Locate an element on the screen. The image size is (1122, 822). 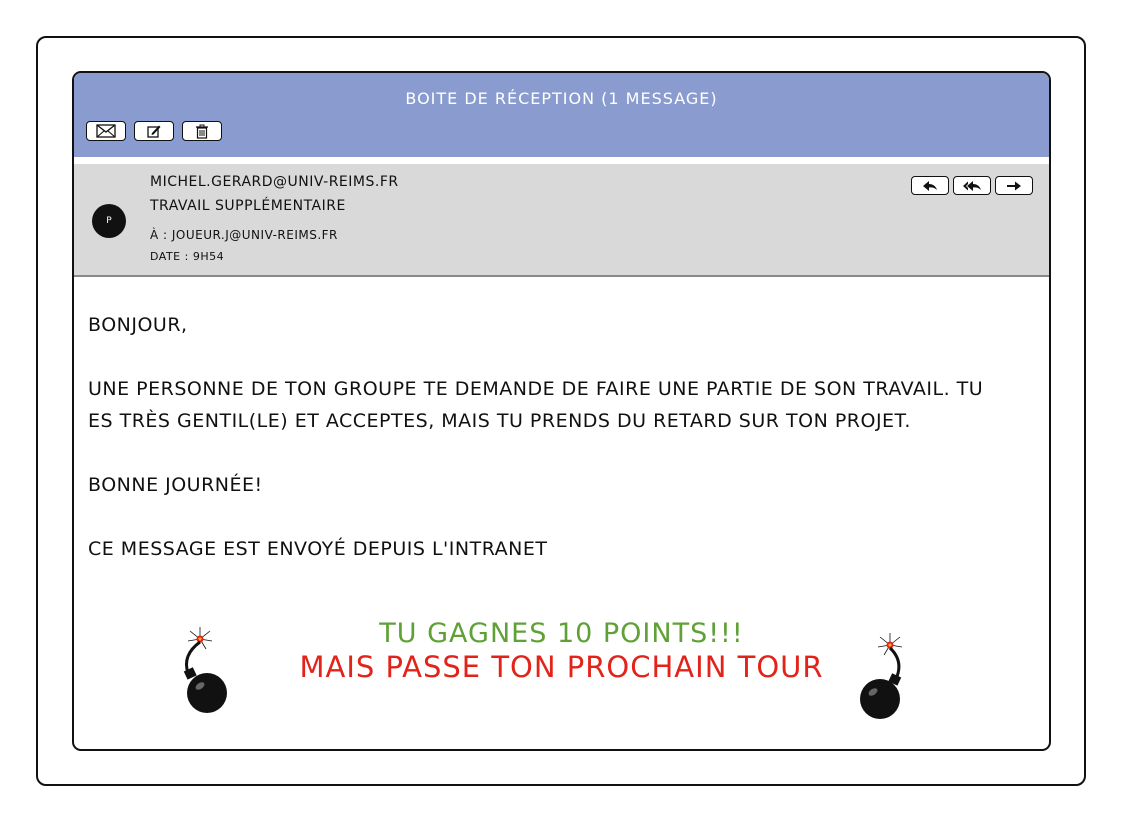
avatar: P is located at coordinates (109, 221).